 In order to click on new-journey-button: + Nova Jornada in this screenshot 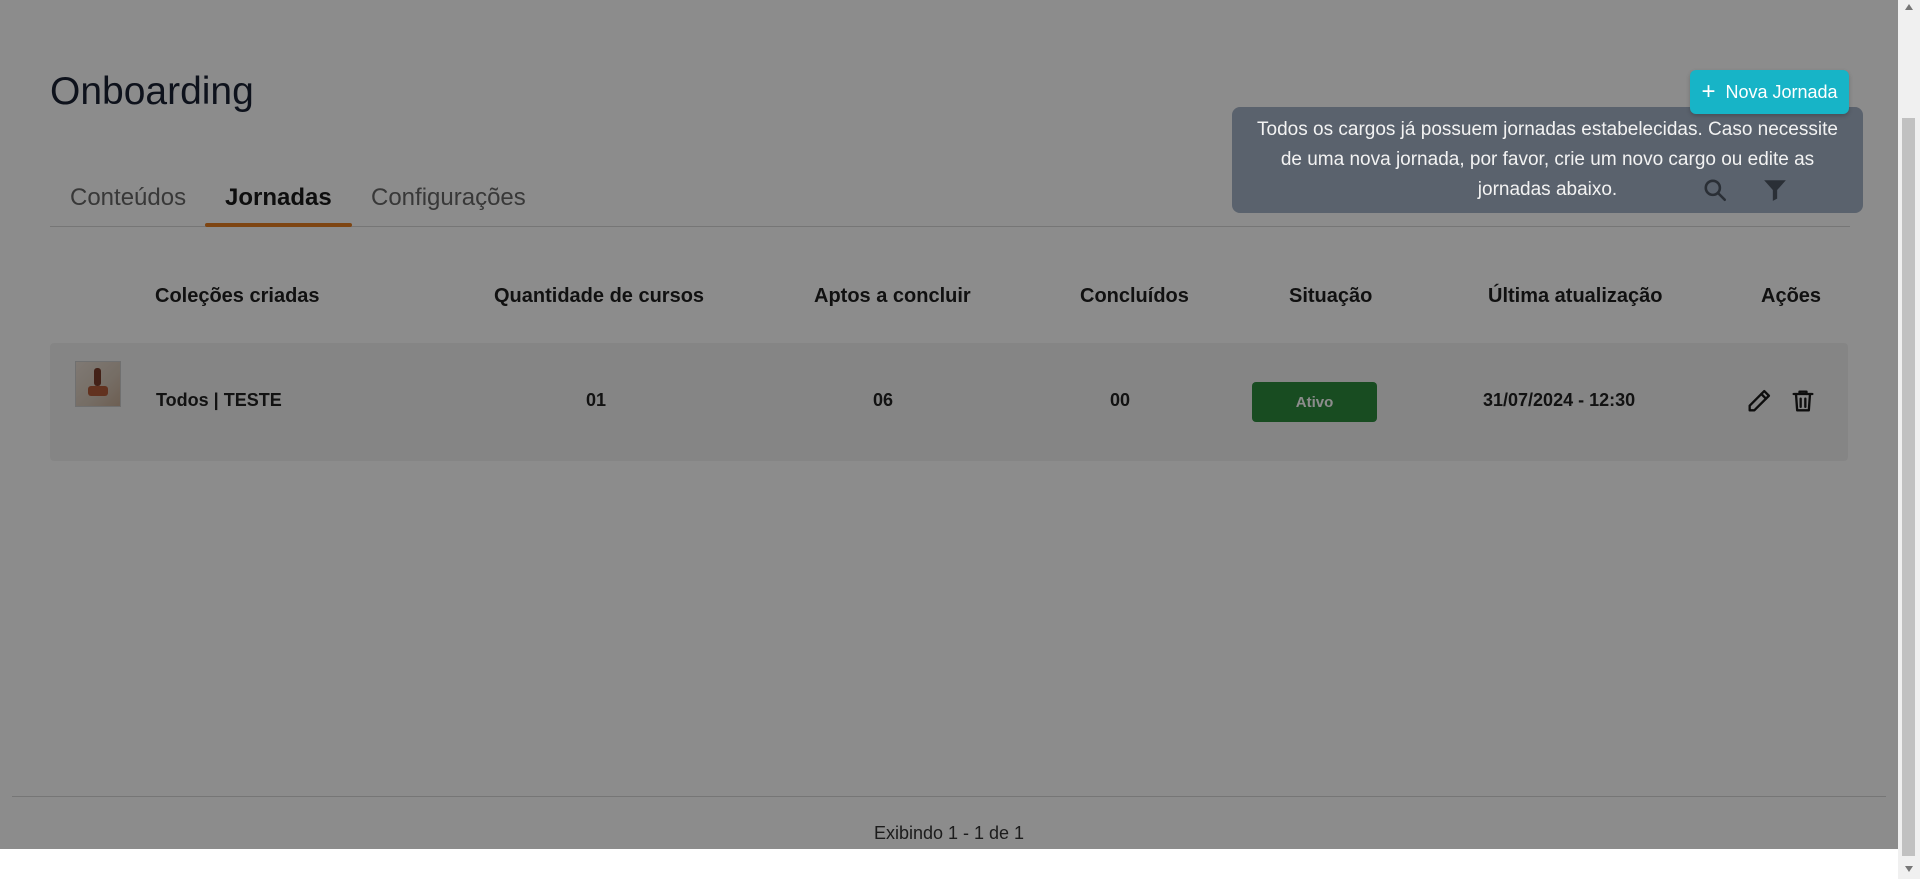, I will do `click(1769, 92)`.